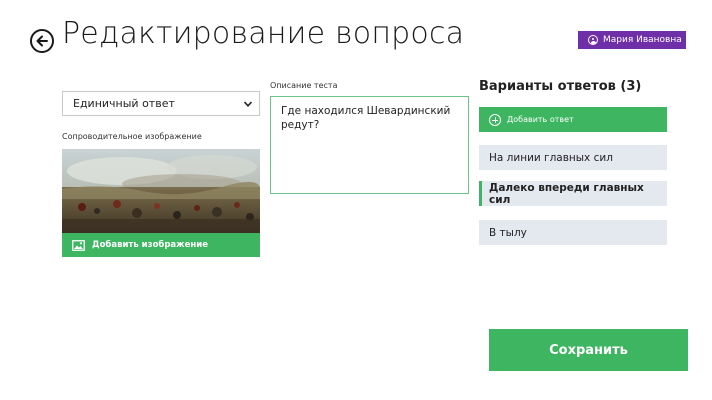 This screenshot has width=712, height=400. I want to click on add-answer-button: Добавить ответ, so click(573, 119).